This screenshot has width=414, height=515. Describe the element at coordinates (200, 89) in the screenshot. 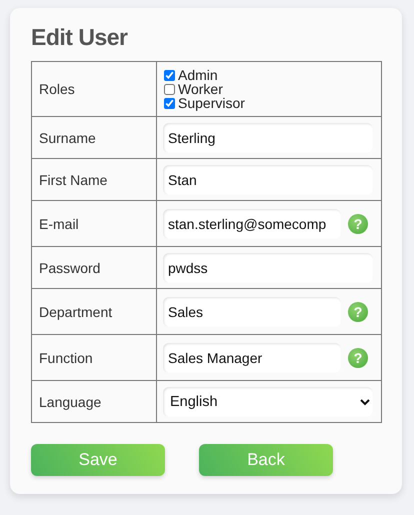

I see `checkbox-label: Worker` at that location.